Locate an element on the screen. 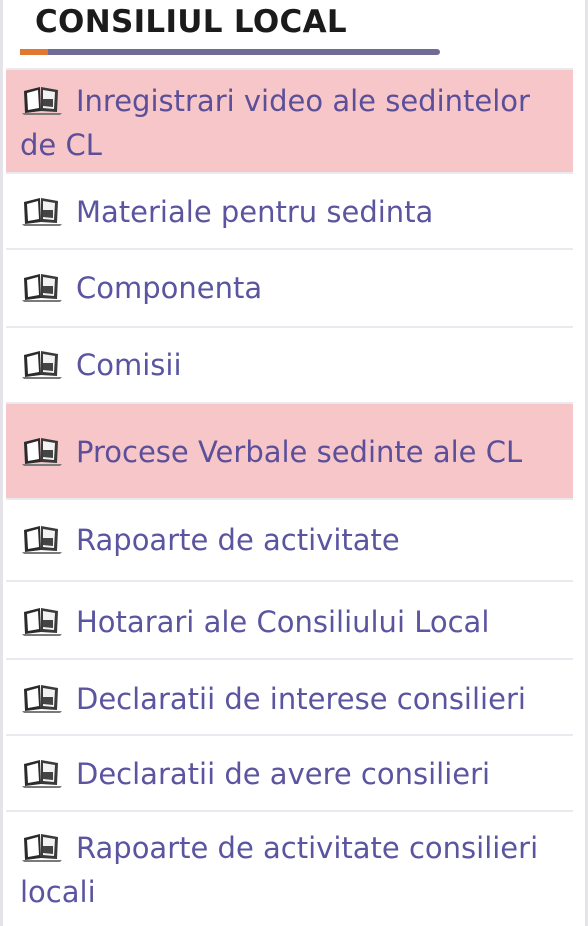 Image resolution: width=588 pixels, height=926 pixels. menu-item-label: Rapoarte de activitate consilieri locali is located at coordinates (279, 870).